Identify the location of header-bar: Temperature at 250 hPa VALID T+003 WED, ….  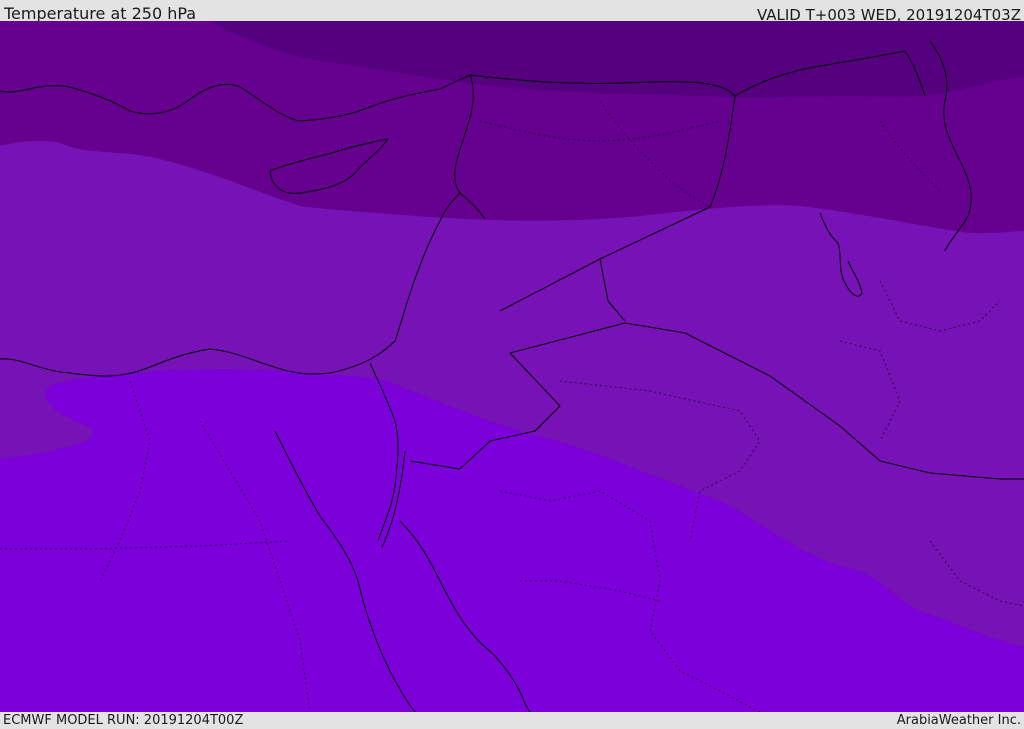
(512, 12).